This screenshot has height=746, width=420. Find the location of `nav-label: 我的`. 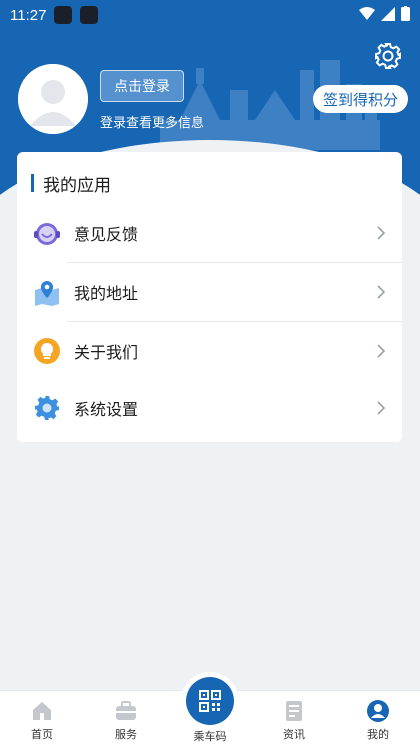

nav-label: 我的 is located at coordinates (378, 734).